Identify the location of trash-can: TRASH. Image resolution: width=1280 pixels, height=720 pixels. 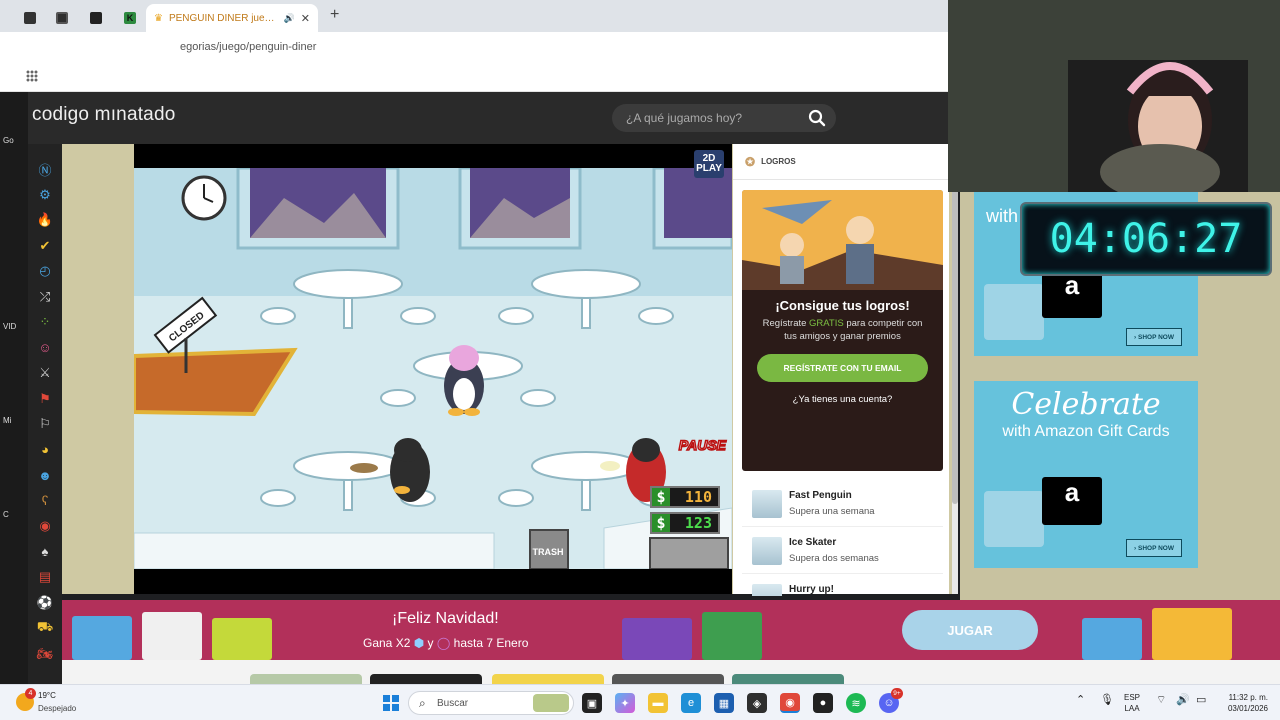
(549, 549).